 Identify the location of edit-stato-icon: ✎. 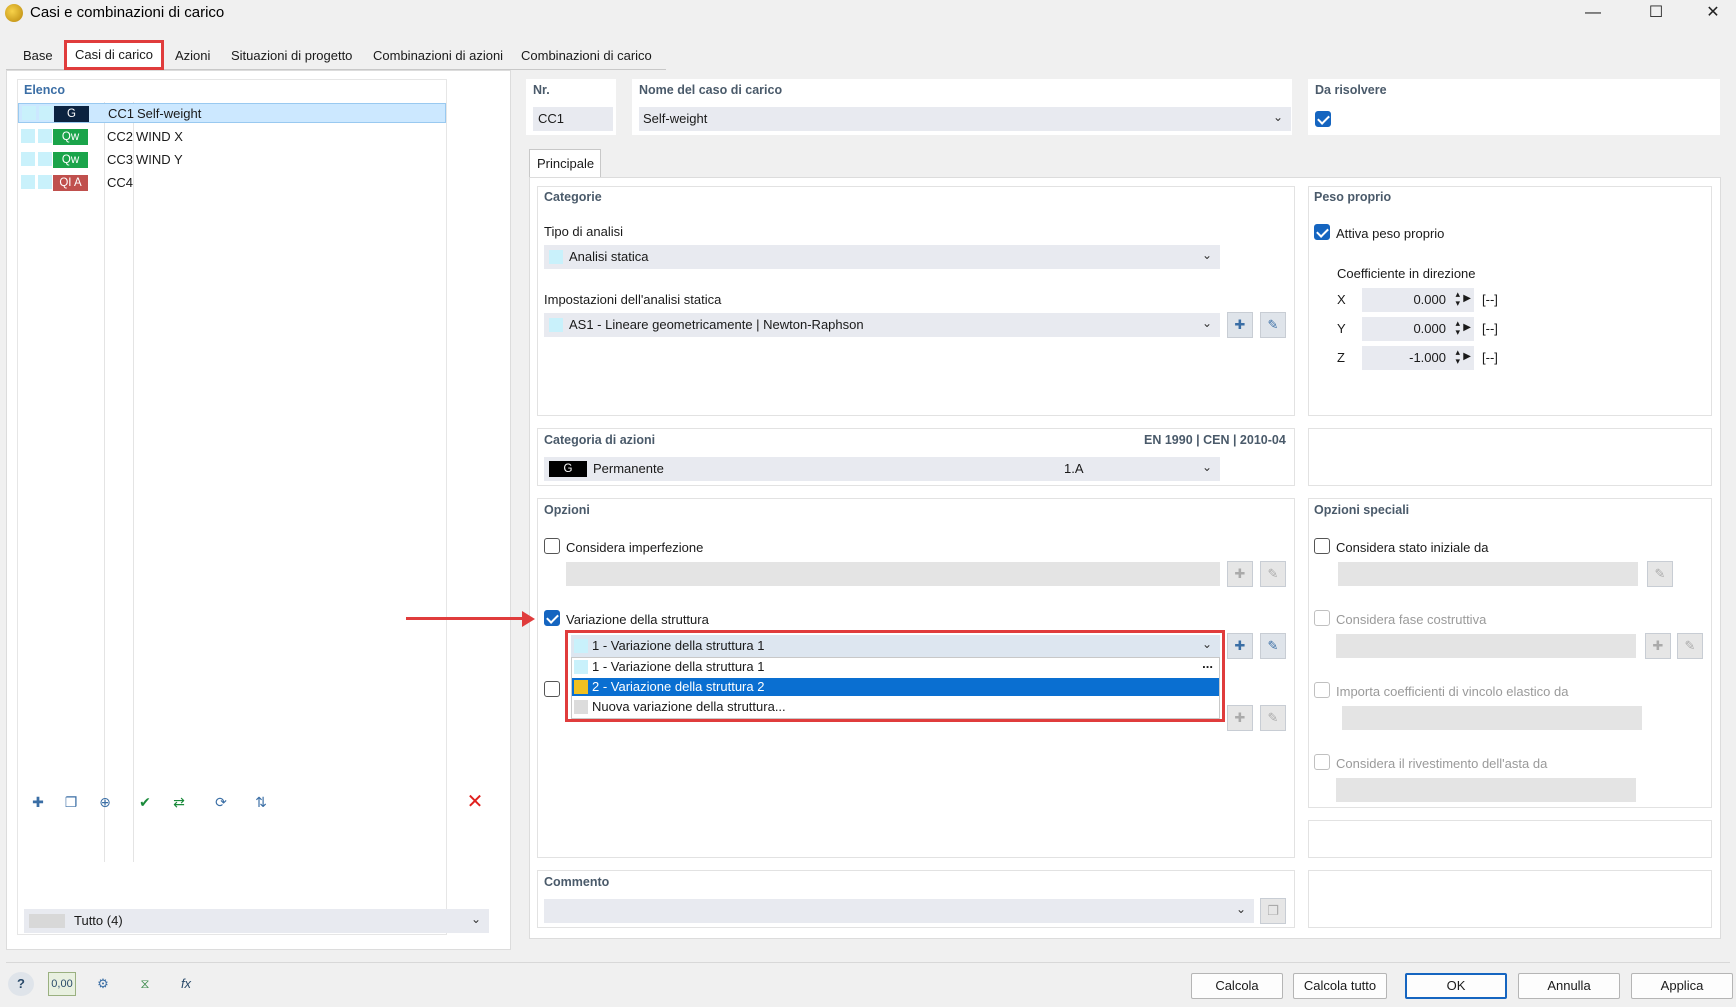
(1660, 574).